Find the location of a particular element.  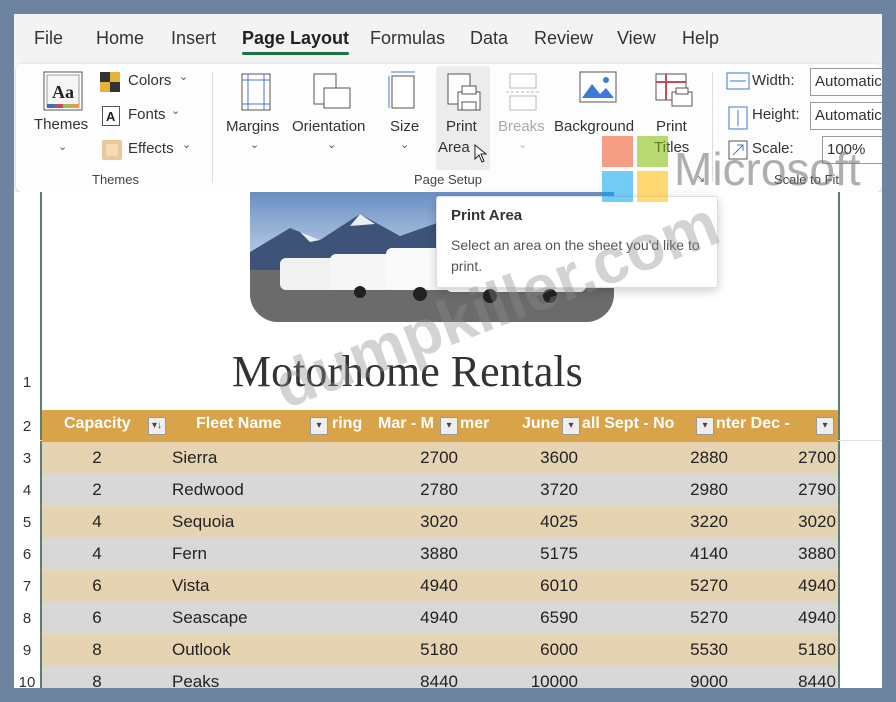

header-capacity: Capacity is located at coordinates (97, 424).